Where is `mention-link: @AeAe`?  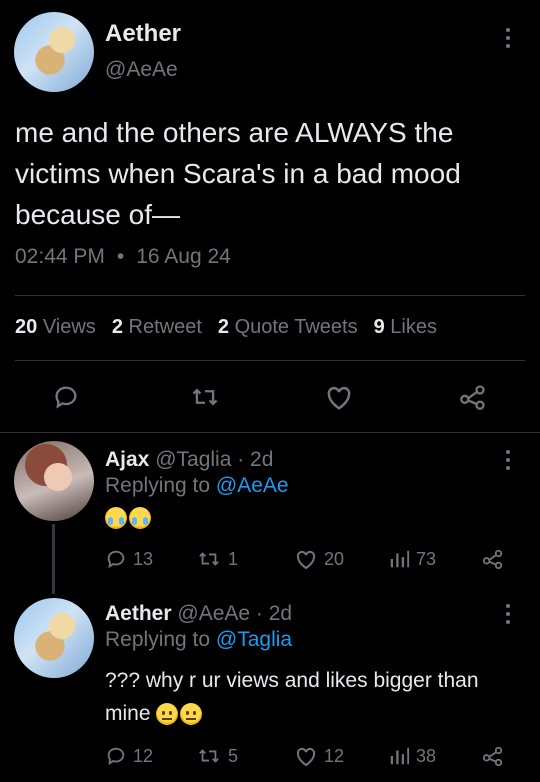 mention-link: @AeAe is located at coordinates (252, 485).